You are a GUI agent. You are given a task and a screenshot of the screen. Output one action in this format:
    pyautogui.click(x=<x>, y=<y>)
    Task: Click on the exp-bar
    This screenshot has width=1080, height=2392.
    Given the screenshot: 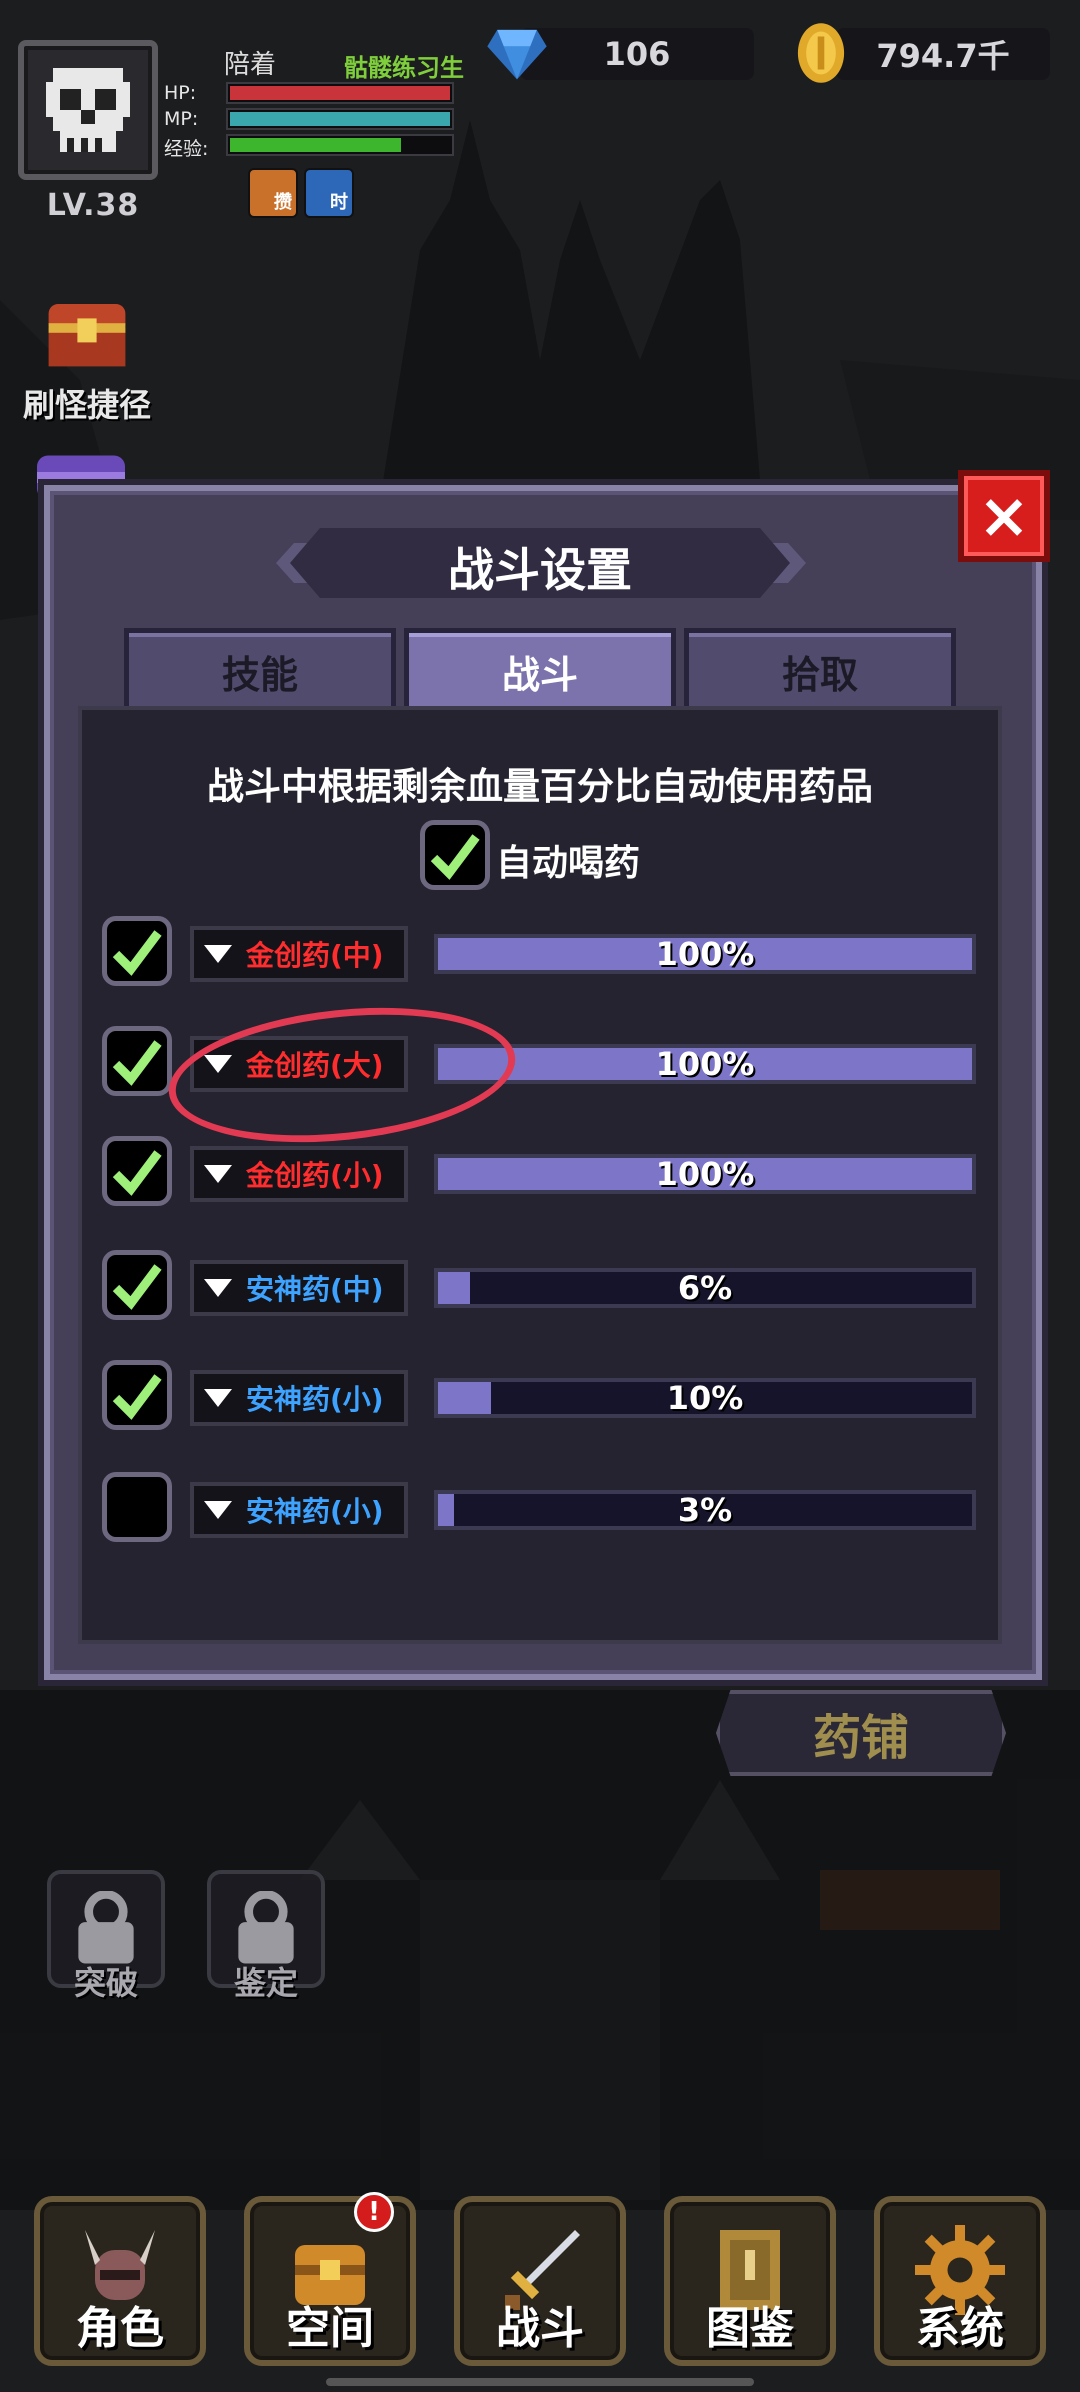 What is the action you would take?
    pyautogui.click(x=340, y=145)
    